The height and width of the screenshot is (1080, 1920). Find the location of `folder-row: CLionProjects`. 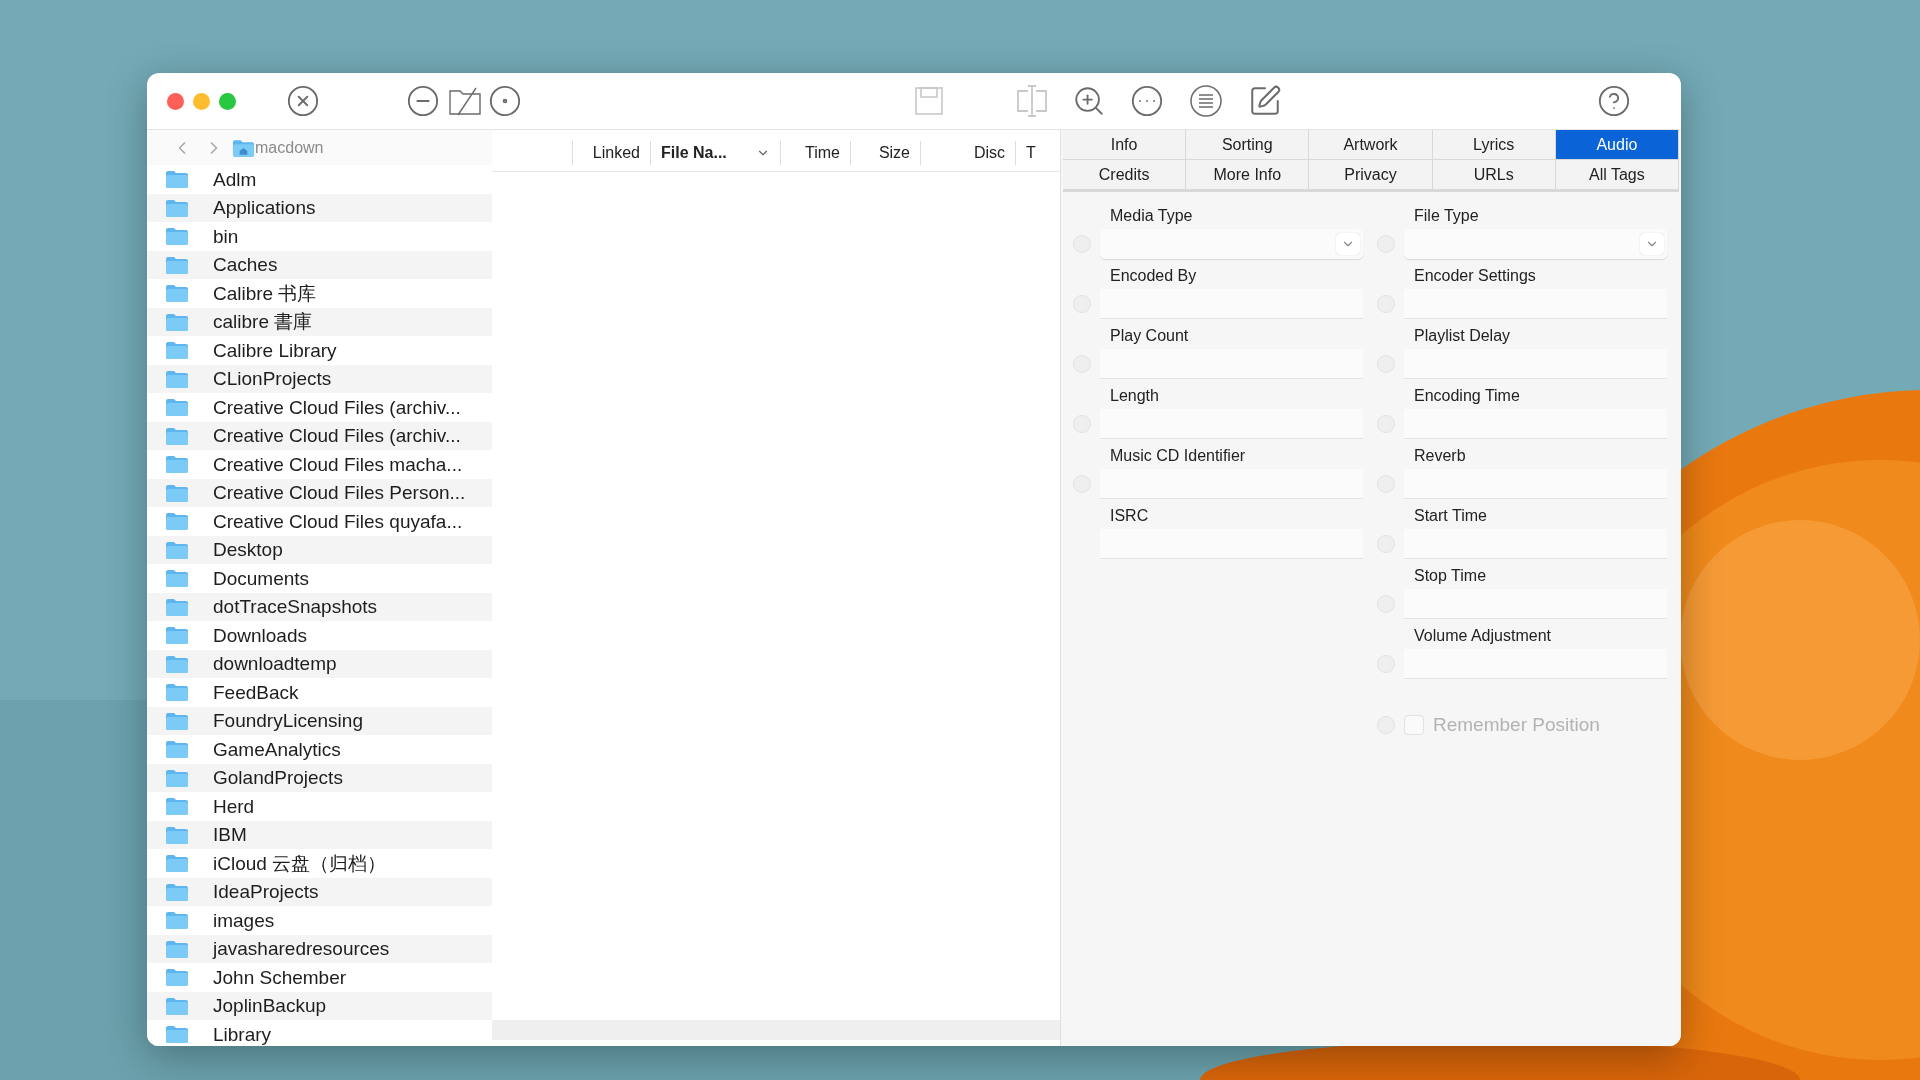

folder-row: CLionProjects is located at coordinates (319, 378).